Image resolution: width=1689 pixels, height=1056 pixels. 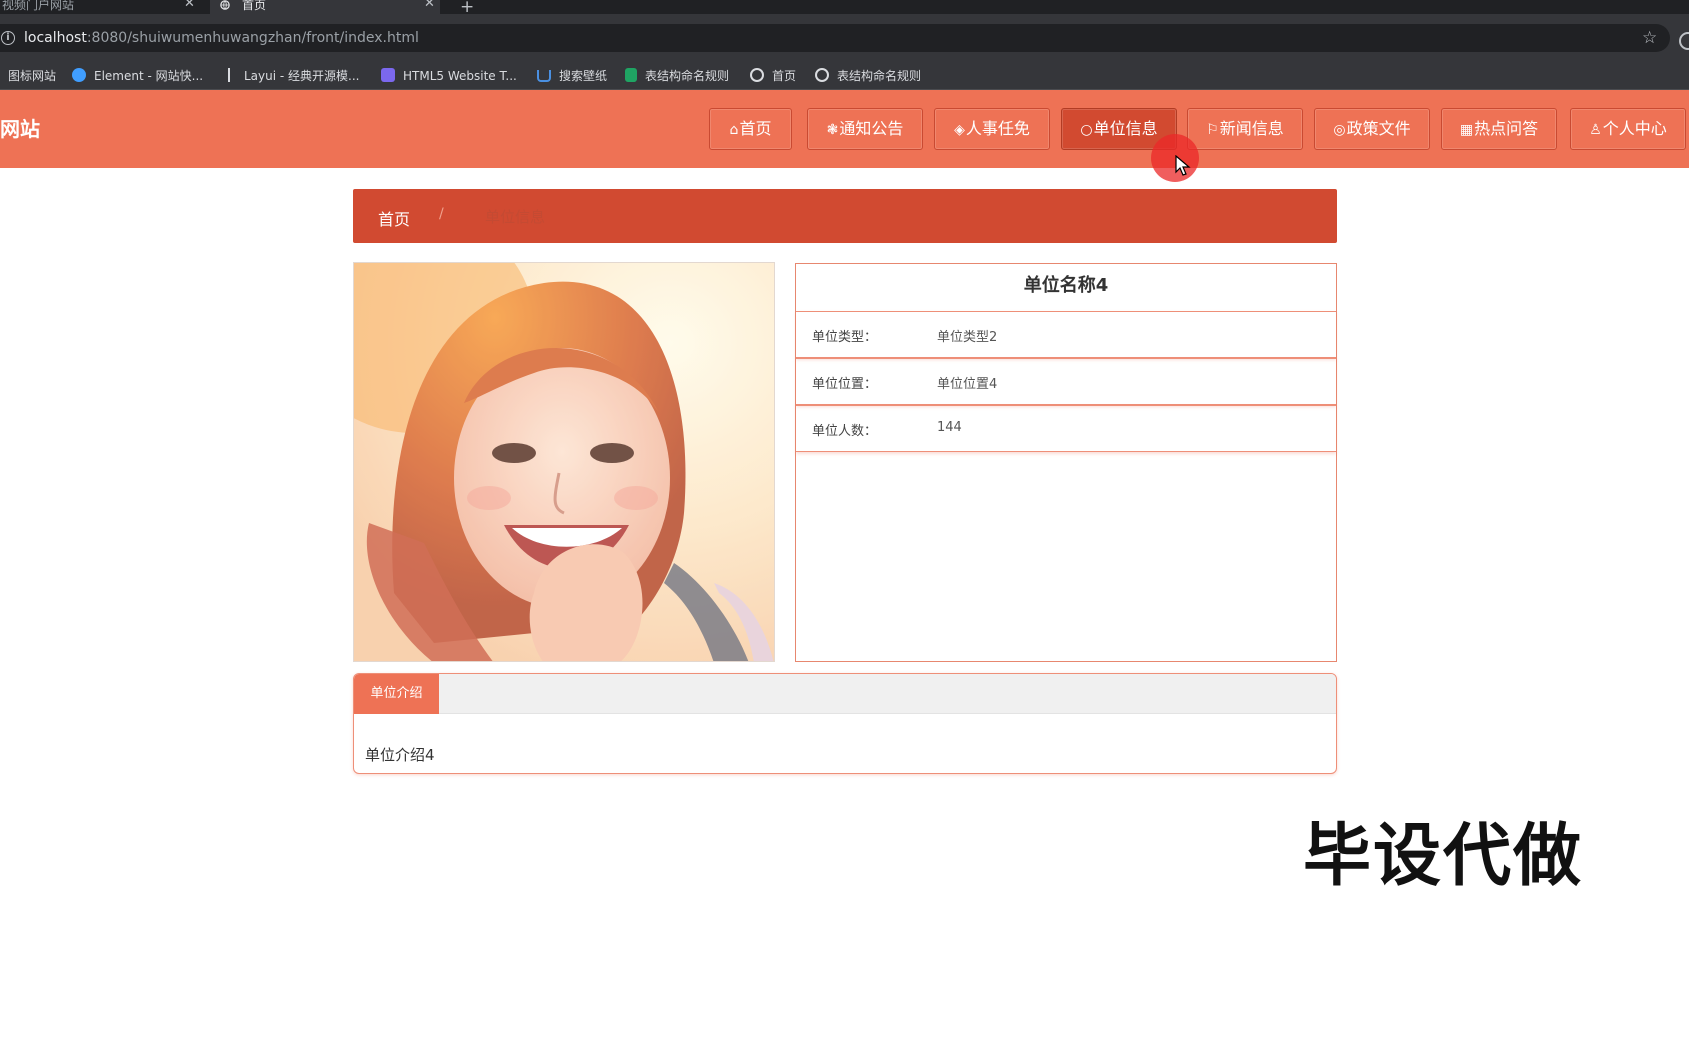 What do you see at coordinates (1339, 130) in the screenshot?
I see `target-icon: ◎` at bounding box center [1339, 130].